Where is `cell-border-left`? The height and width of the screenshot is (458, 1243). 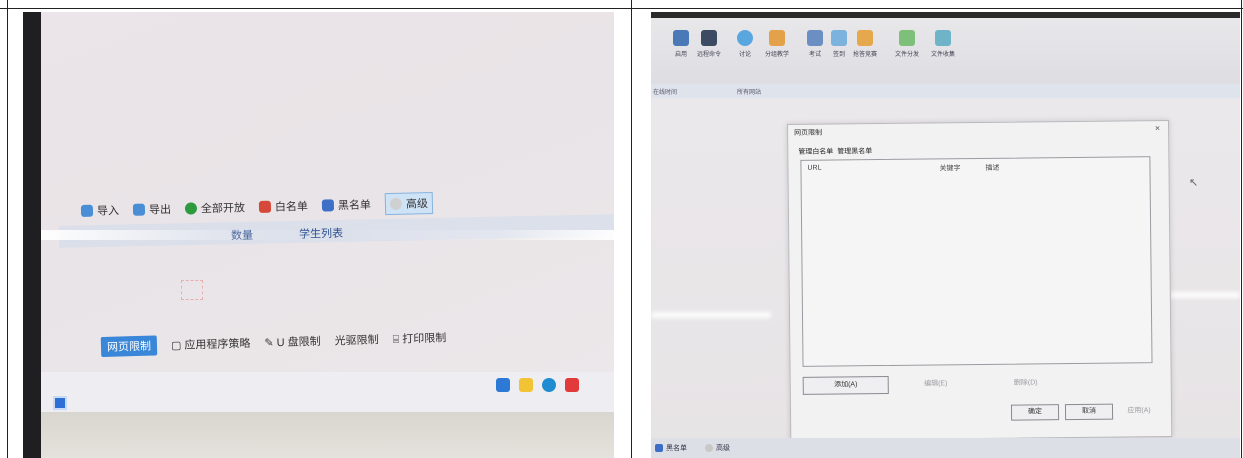
cell-border-left is located at coordinates (7, 229).